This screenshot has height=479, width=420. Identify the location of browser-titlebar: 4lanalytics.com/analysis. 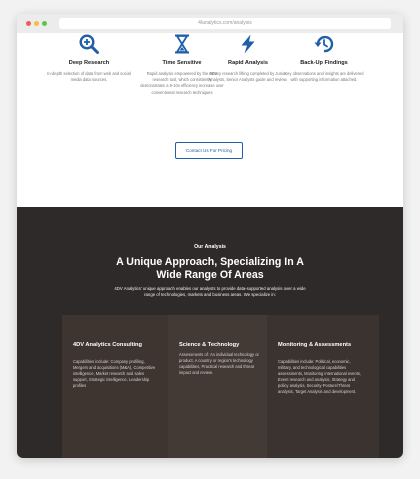
(210, 24).